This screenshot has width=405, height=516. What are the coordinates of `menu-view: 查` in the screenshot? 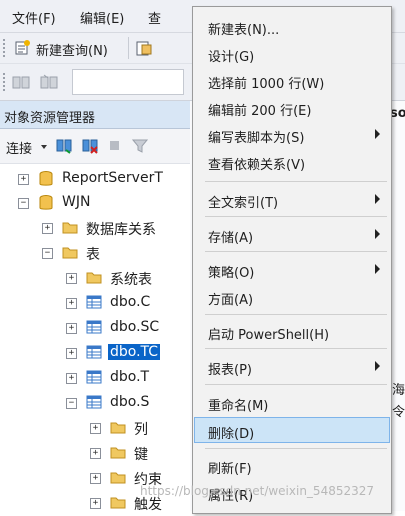 It's located at (154, 17).